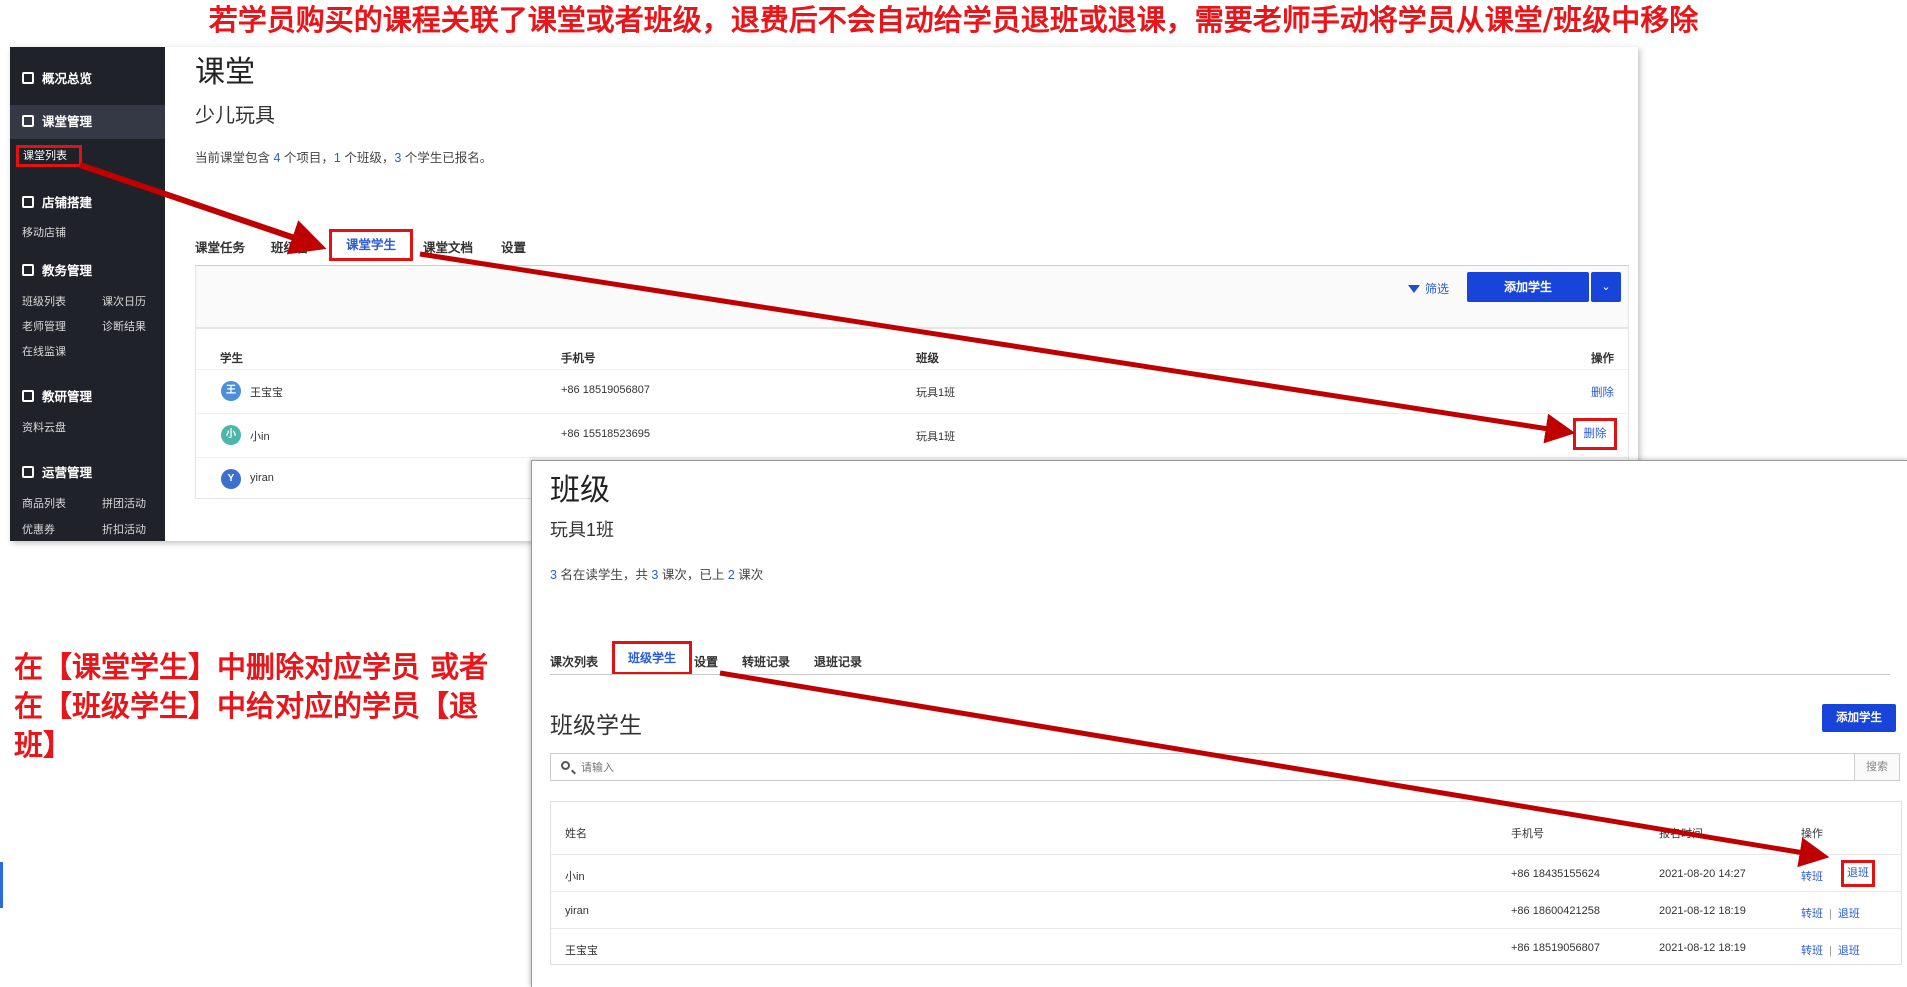  What do you see at coordinates (231, 359) in the screenshot?
I see `col-student: 学生` at bounding box center [231, 359].